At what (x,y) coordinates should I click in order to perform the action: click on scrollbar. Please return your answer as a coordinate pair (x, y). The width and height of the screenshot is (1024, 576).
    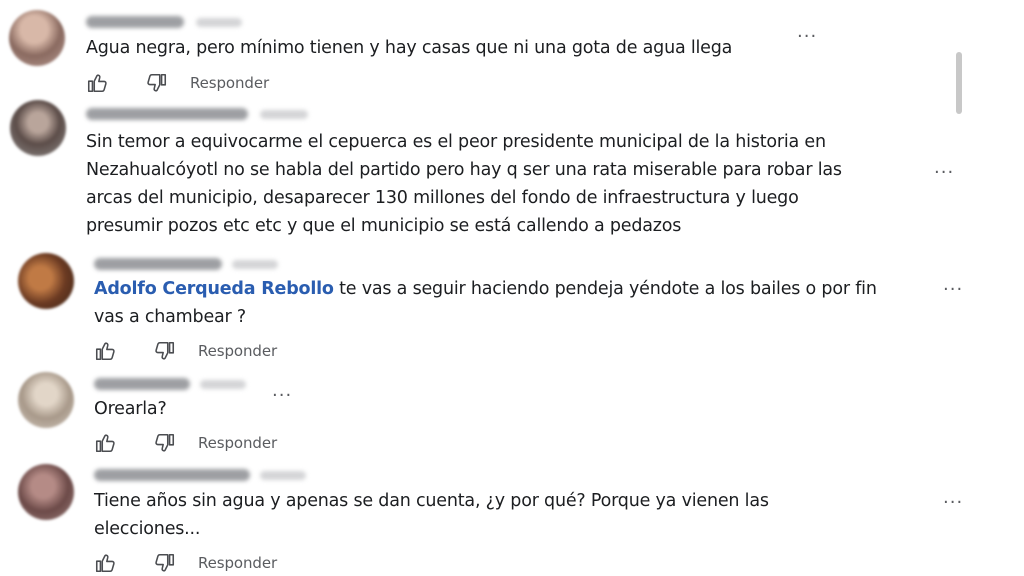
    Looking at the image, I should click on (959, 83).